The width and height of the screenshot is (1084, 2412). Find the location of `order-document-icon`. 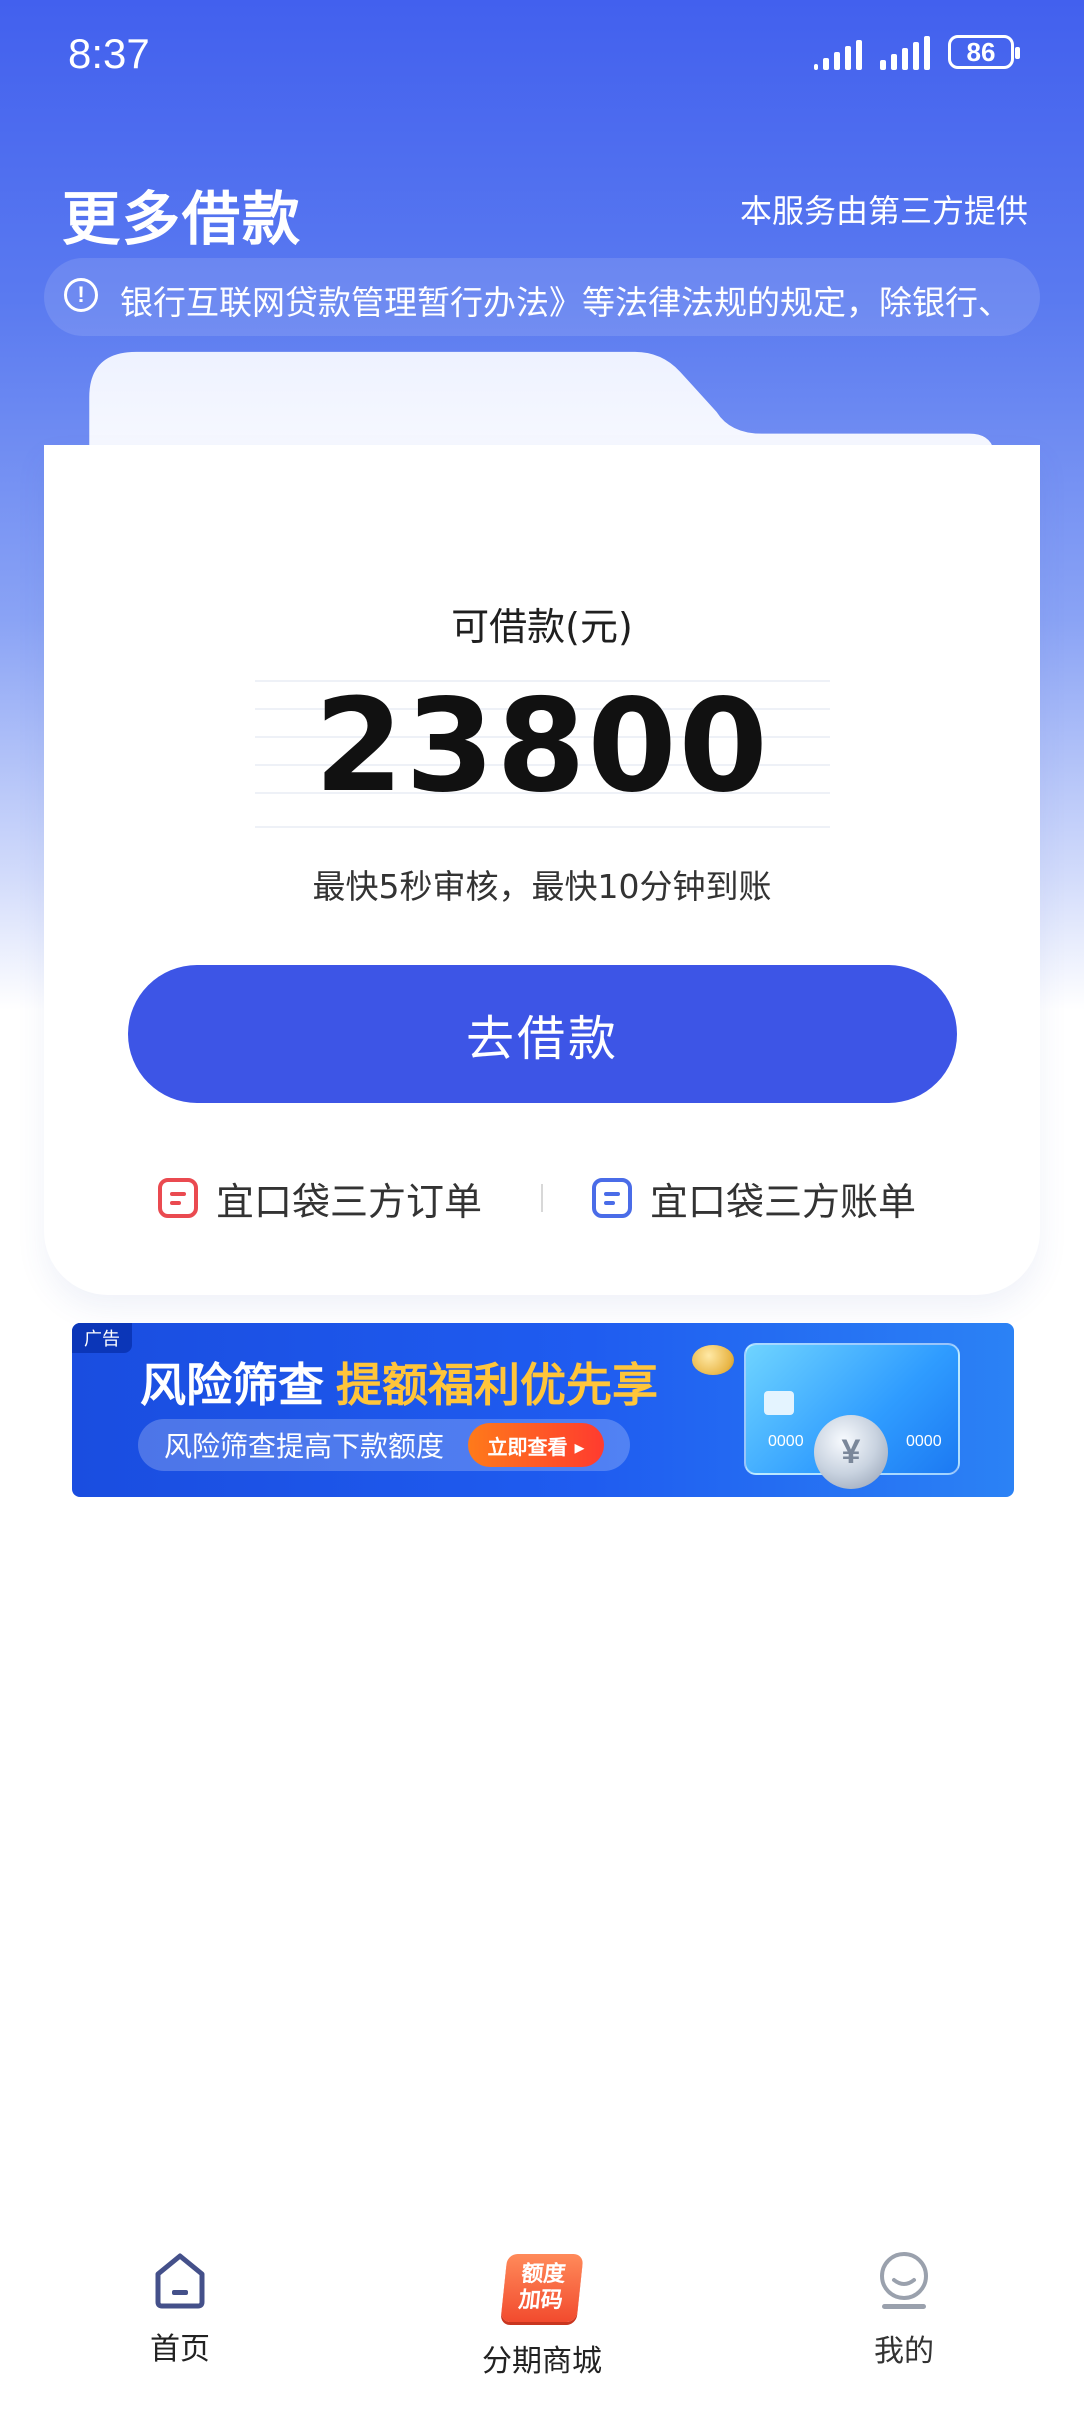

order-document-icon is located at coordinates (178, 1198).